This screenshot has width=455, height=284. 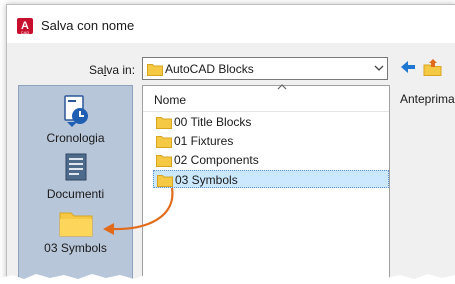 What do you see at coordinates (170, 100) in the screenshot?
I see `column-header-name: Nome` at bounding box center [170, 100].